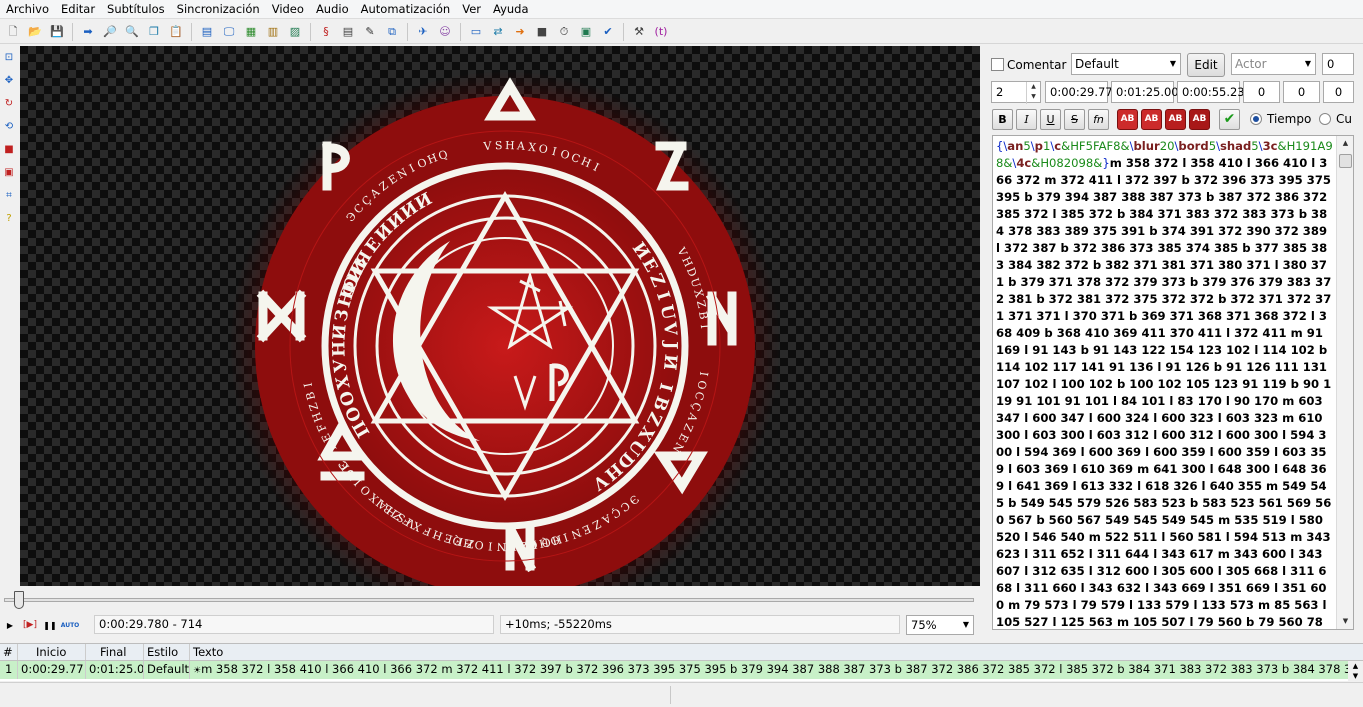 Image resolution: width=1363 pixels, height=707 pixels. Describe the element at coordinates (997, 64) in the screenshot. I see `comment-checkbox` at that location.